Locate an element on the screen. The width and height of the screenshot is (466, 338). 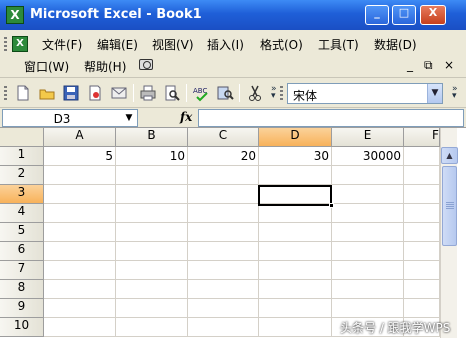
print-icon is located at coordinates (148, 93).